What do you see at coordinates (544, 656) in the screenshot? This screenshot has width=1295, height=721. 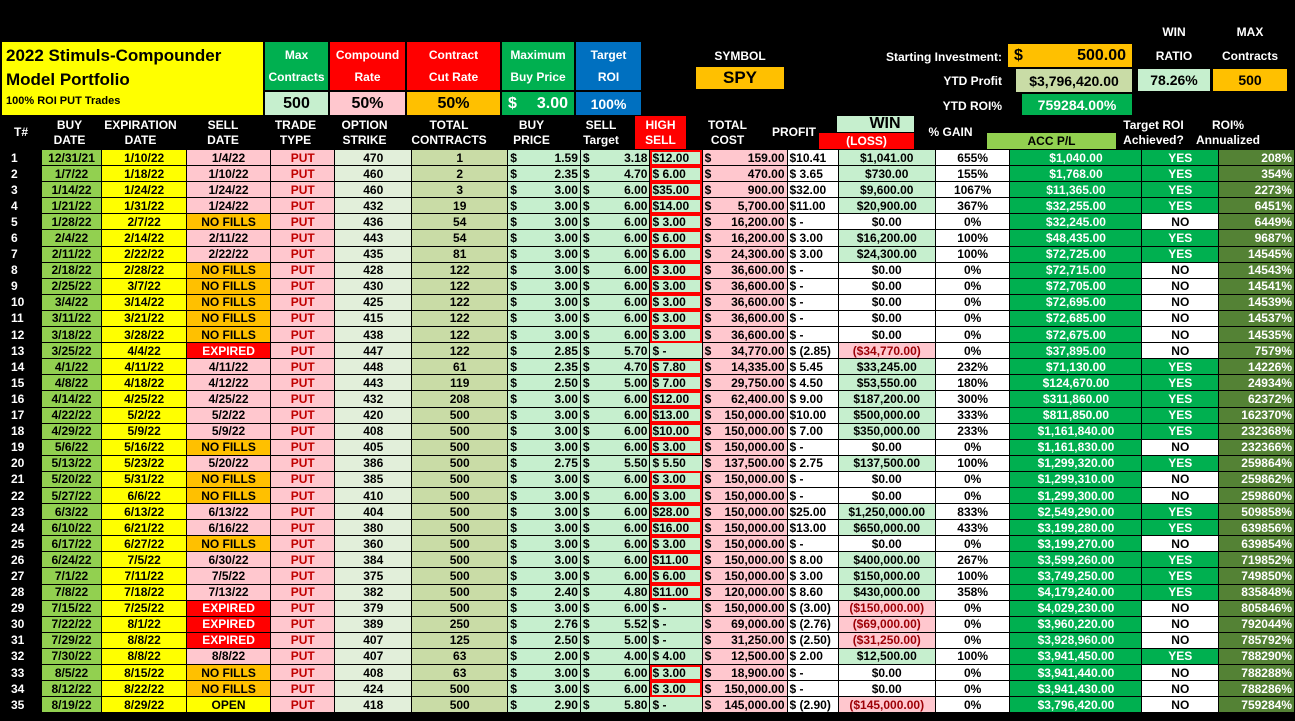 I see `cell-col-7: $2.00` at bounding box center [544, 656].